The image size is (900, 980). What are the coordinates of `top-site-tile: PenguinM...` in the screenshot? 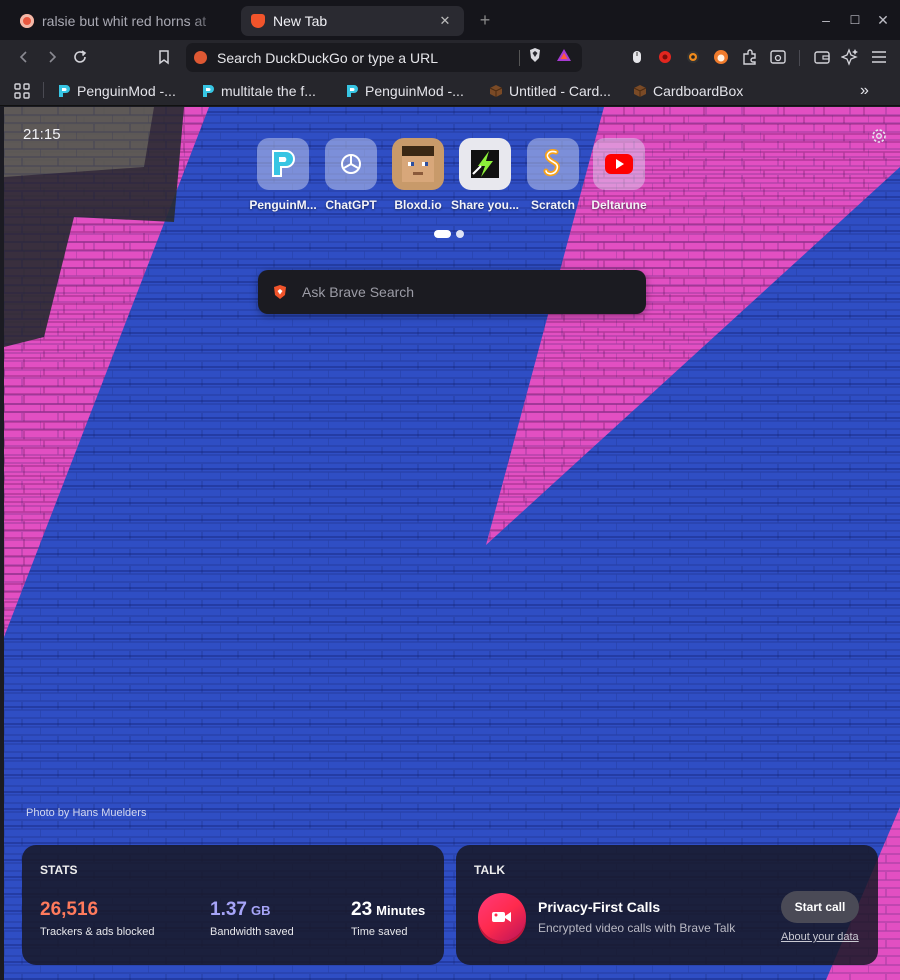 It's located at (283, 175).